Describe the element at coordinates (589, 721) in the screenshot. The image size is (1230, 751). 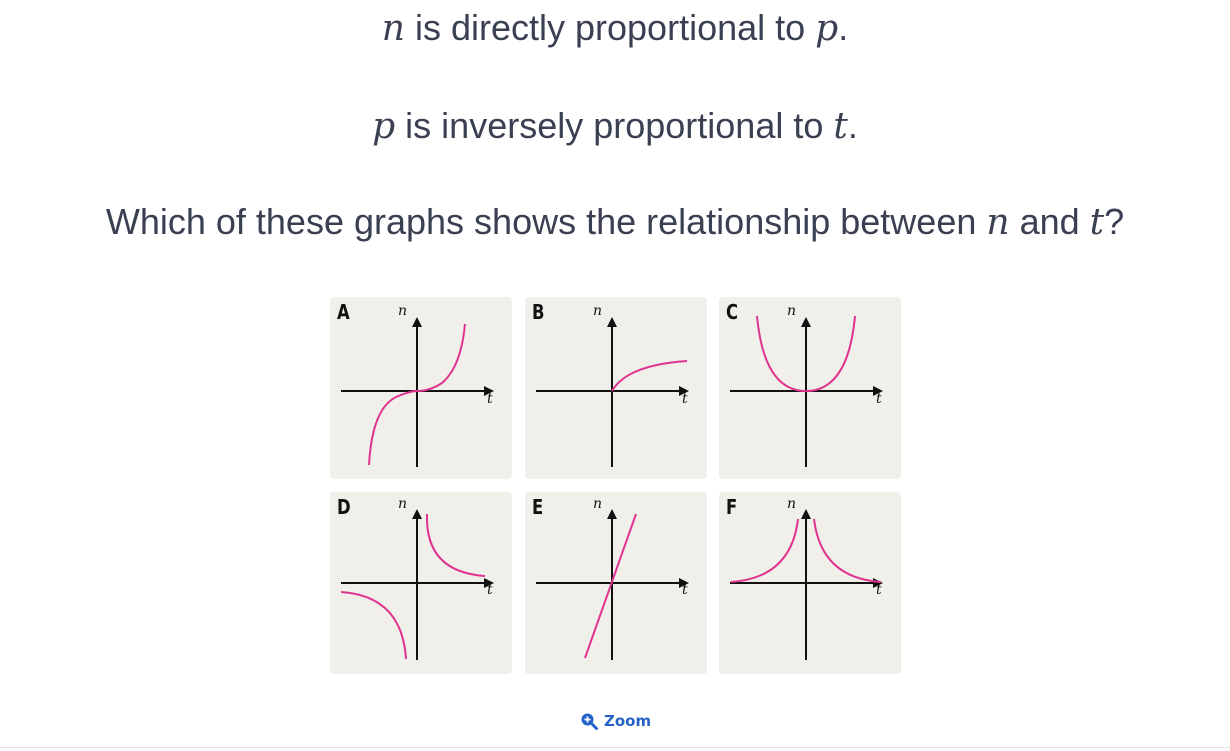
I see `zoom-in-icon` at that location.